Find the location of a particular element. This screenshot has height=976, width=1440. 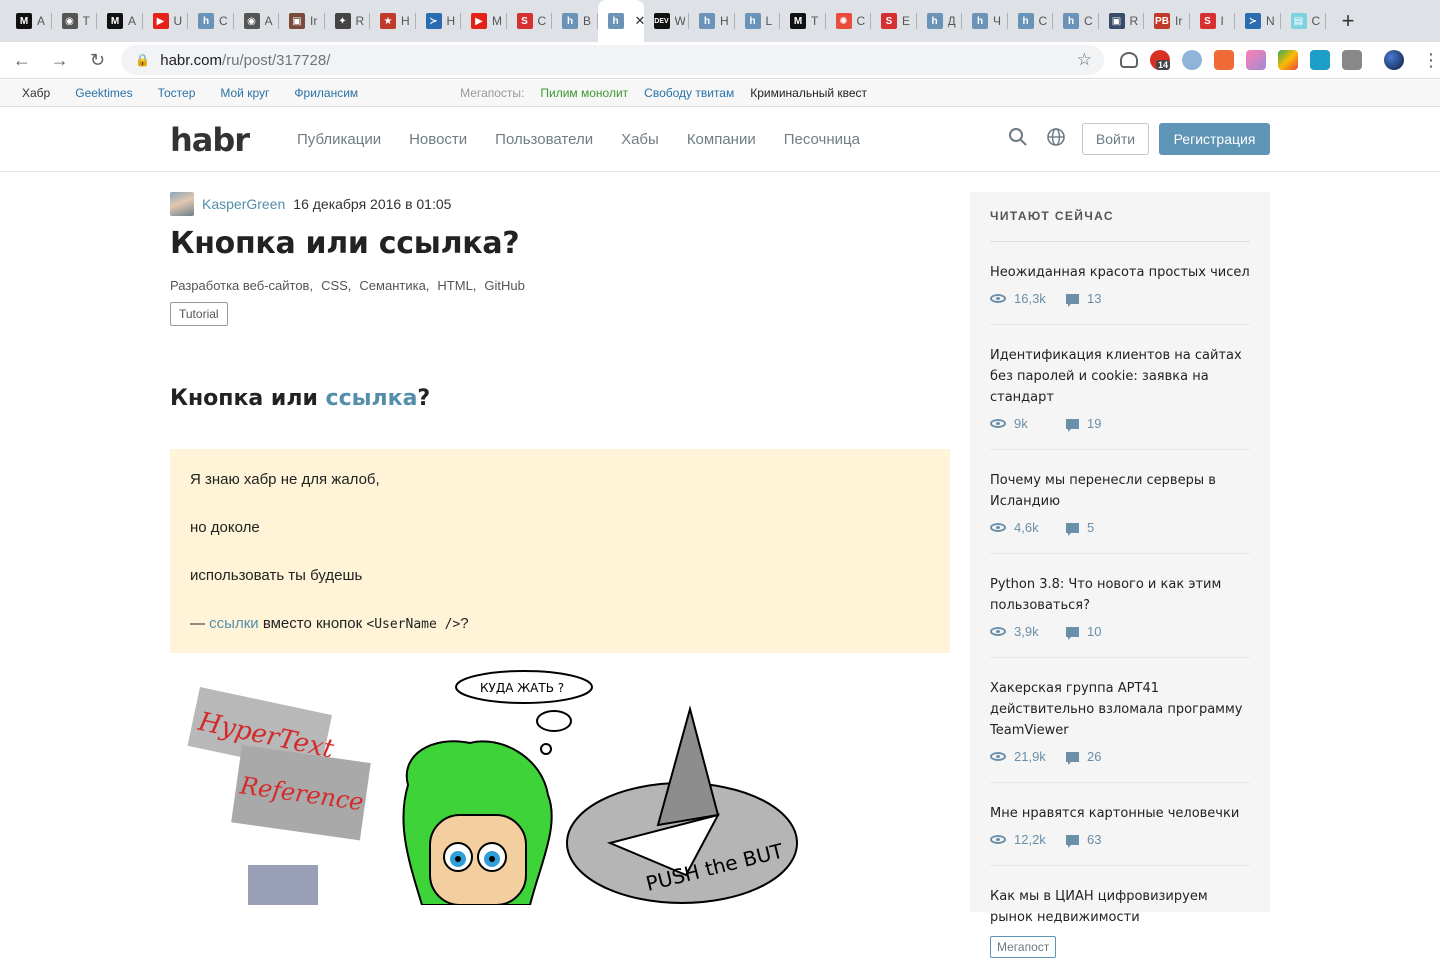

megapost-link-2: Свободу твитам is located at coordinates (689, 93).